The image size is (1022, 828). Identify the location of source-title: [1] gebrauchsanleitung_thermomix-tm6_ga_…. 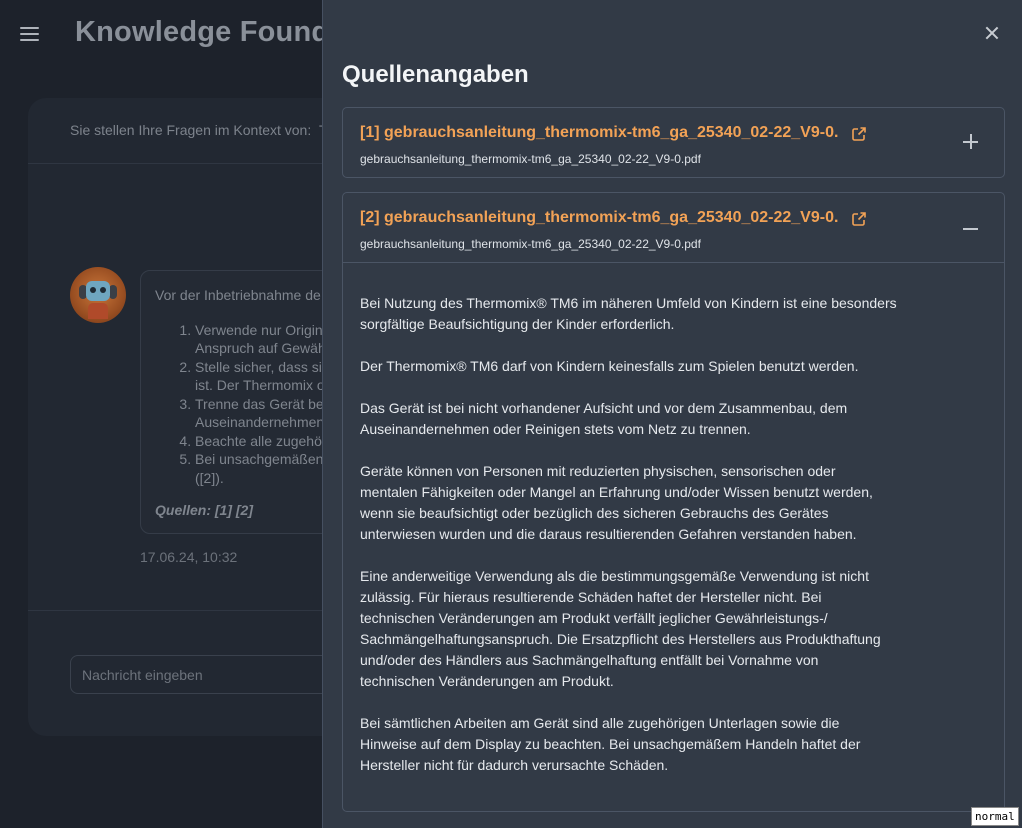
(599, 133).